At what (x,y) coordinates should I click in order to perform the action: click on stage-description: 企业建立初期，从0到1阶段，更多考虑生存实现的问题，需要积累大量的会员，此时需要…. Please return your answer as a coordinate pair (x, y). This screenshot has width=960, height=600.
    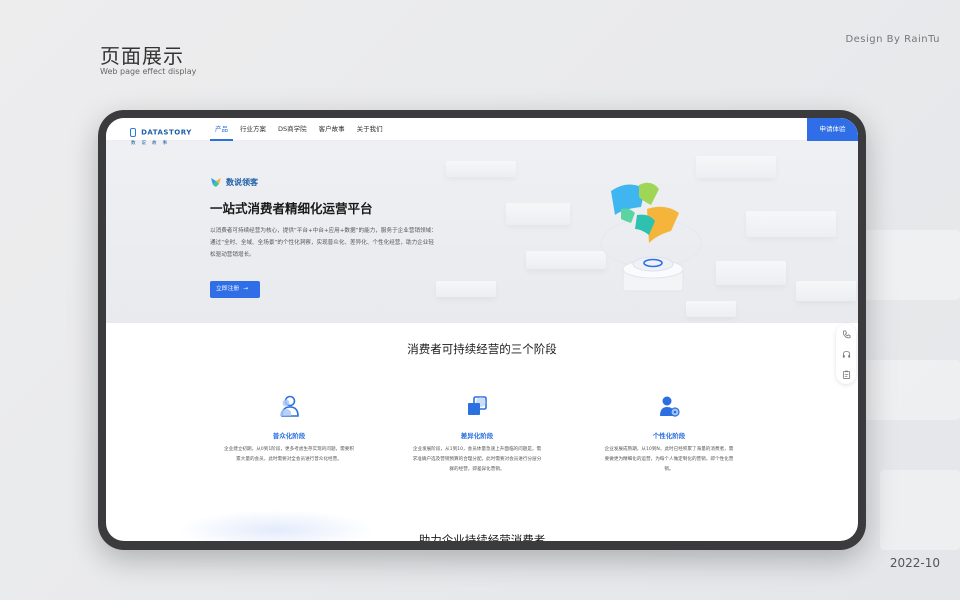
    Looking at the image, I should click on (289, 454).